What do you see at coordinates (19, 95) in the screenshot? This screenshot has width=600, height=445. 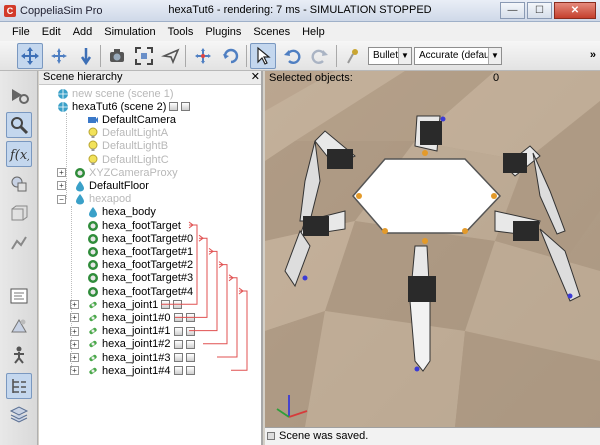 I see `sim-settings-icon` at bounding box center [19, 95].